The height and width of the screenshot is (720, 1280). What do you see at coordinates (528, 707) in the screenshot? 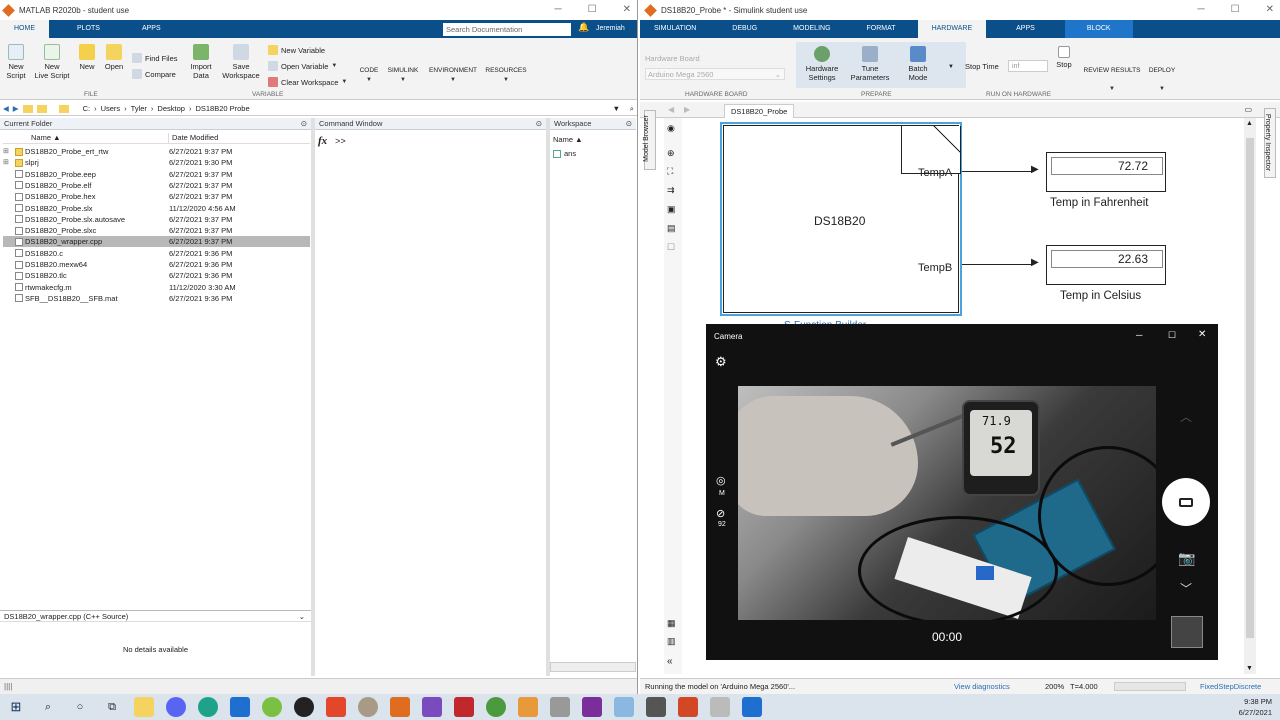
I see `simulink-taskbar-icon` at bounding box center [528, 707].